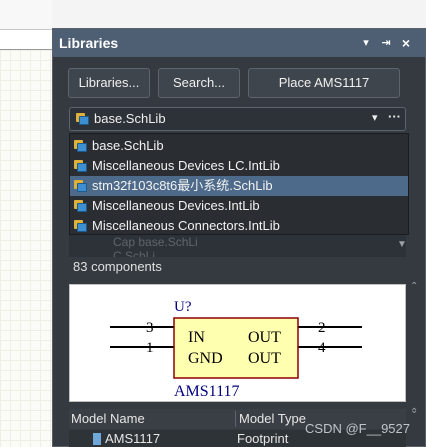  What do you see at coordinates (186, 165) in the screenshot?
I see `dropdown-item-label: Miscellaneous Devices LC.IntLib` at bounding box center [186, 165].